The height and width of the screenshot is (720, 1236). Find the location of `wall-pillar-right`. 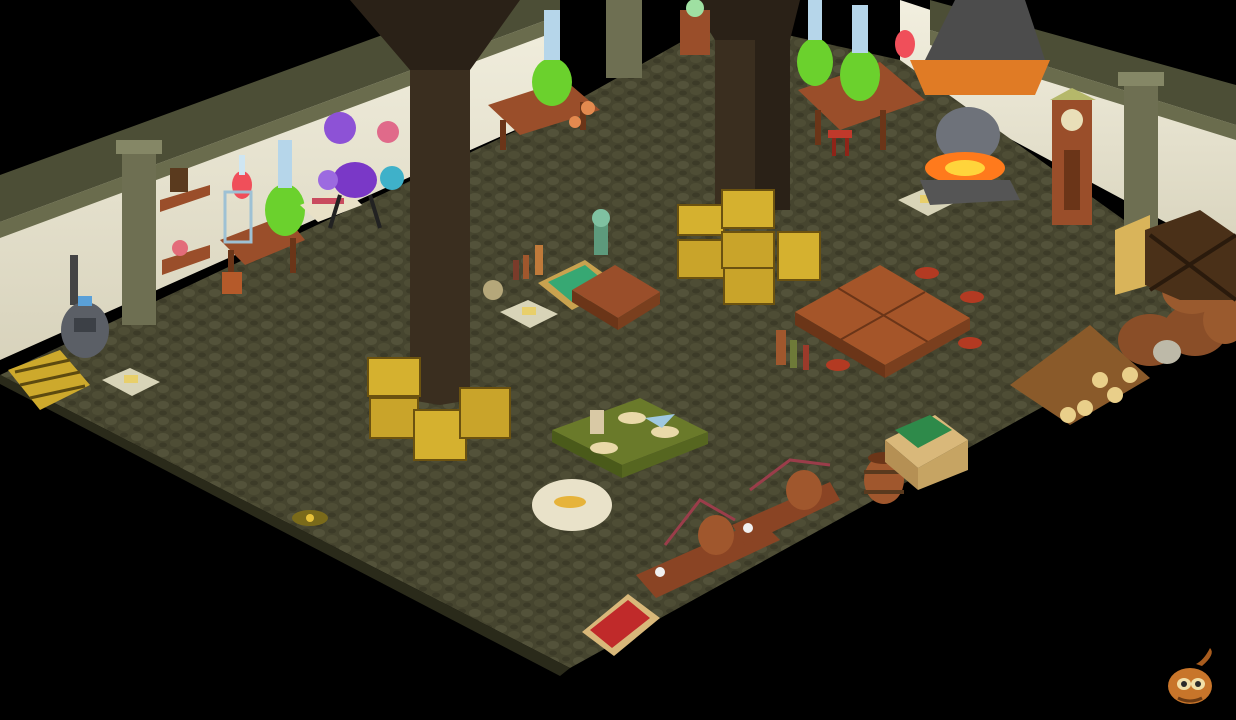

wall-pillar-right is located at coordinates (1141, 150).